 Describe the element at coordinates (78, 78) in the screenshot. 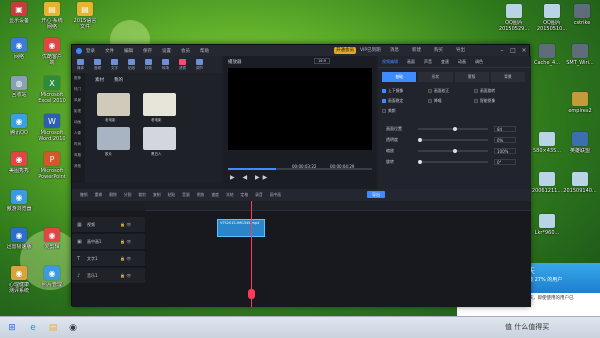

I see `library-category: 推荐` at that location.